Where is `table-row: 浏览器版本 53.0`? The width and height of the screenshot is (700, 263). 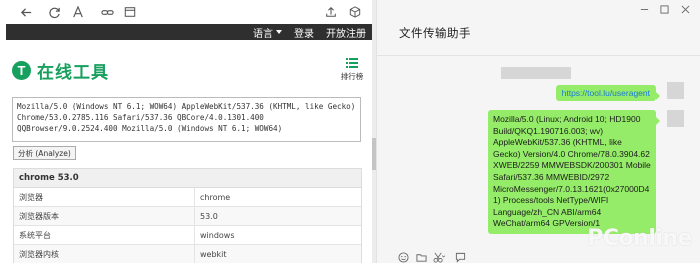 table-row: 浏览器版本 53.0 is located at coordinates (187, 216).